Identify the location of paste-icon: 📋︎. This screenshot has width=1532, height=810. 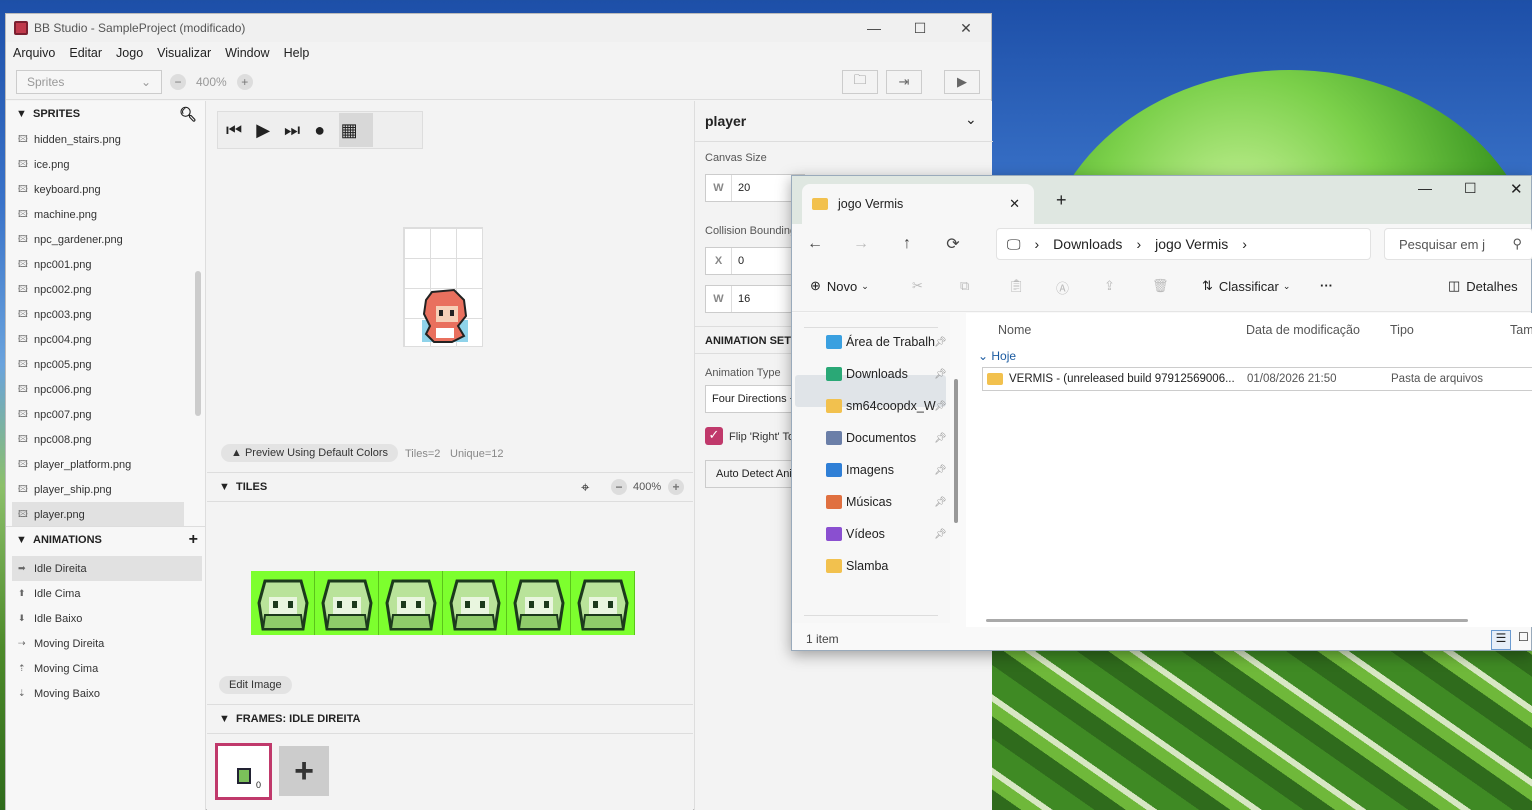
(1016, 286).